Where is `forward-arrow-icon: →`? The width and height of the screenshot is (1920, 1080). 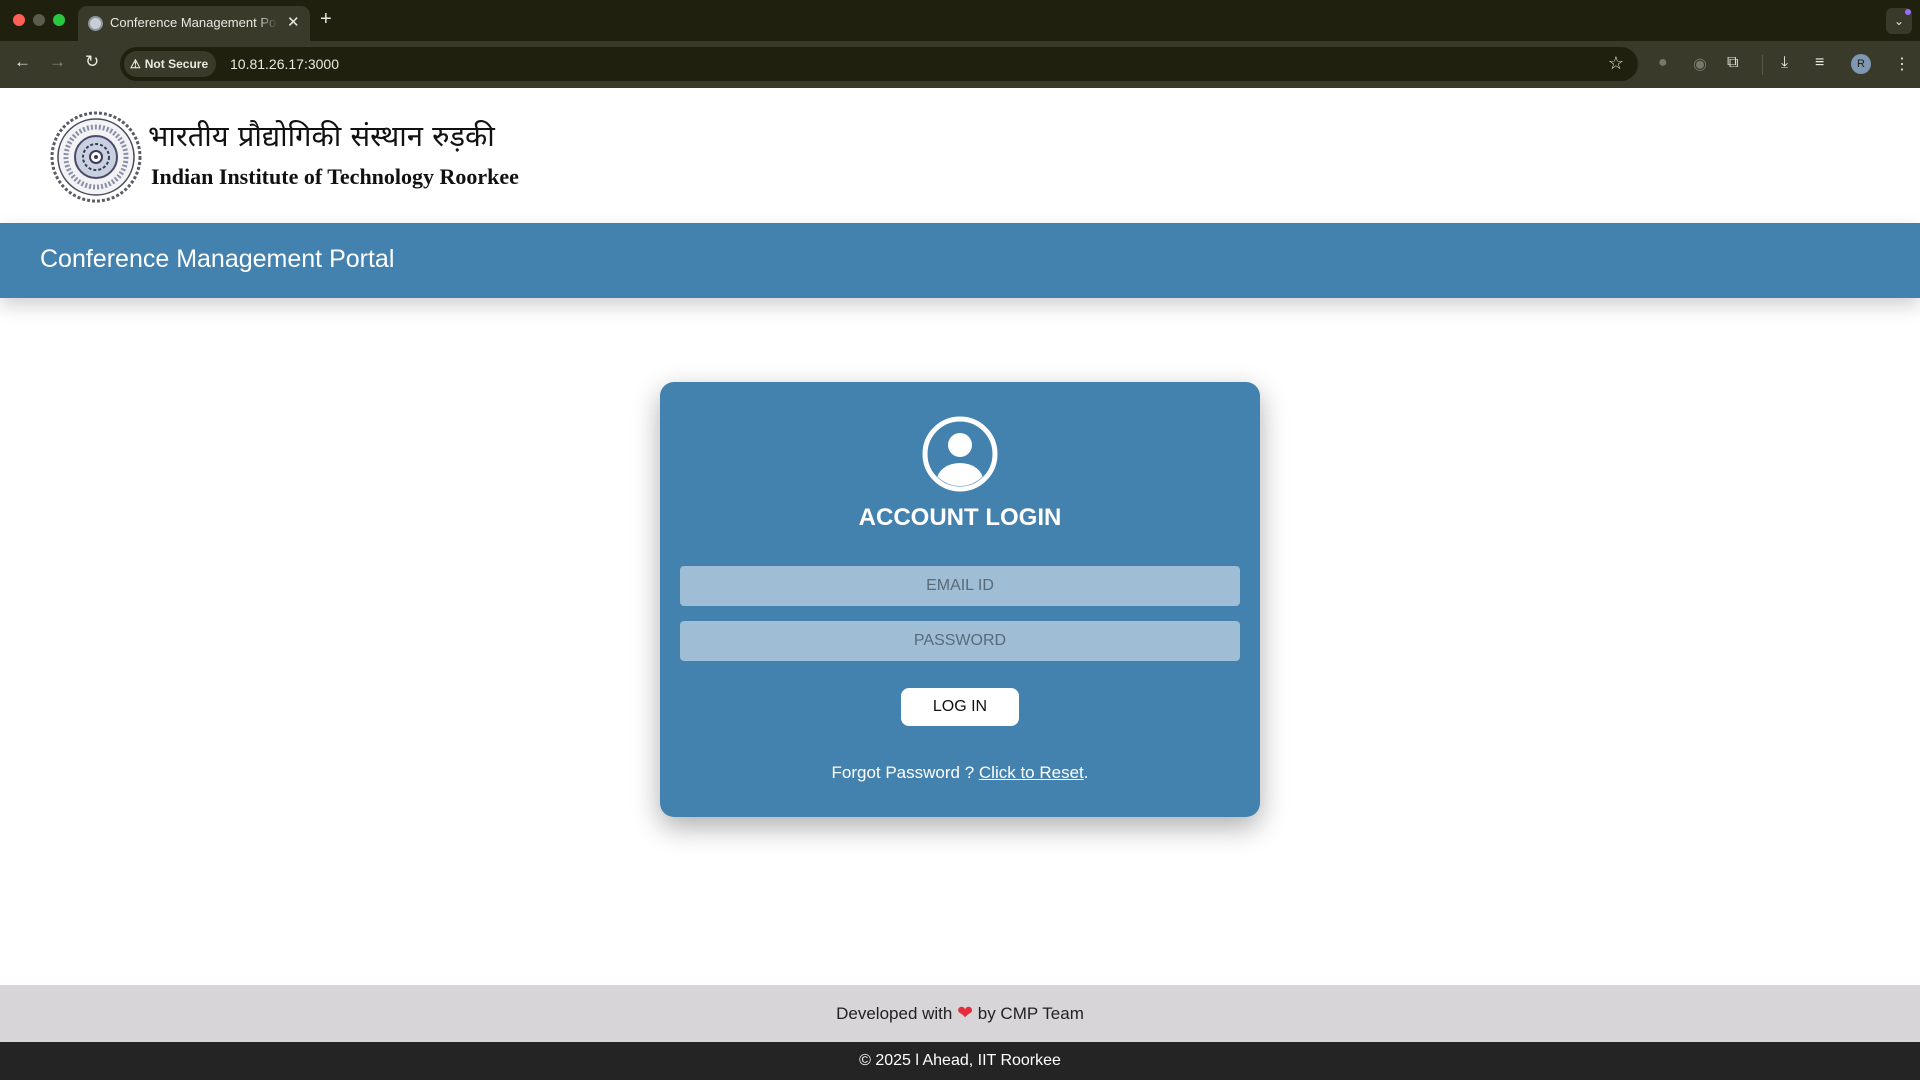
forward-arrow-icon: → is located at coordinates (57, 62).